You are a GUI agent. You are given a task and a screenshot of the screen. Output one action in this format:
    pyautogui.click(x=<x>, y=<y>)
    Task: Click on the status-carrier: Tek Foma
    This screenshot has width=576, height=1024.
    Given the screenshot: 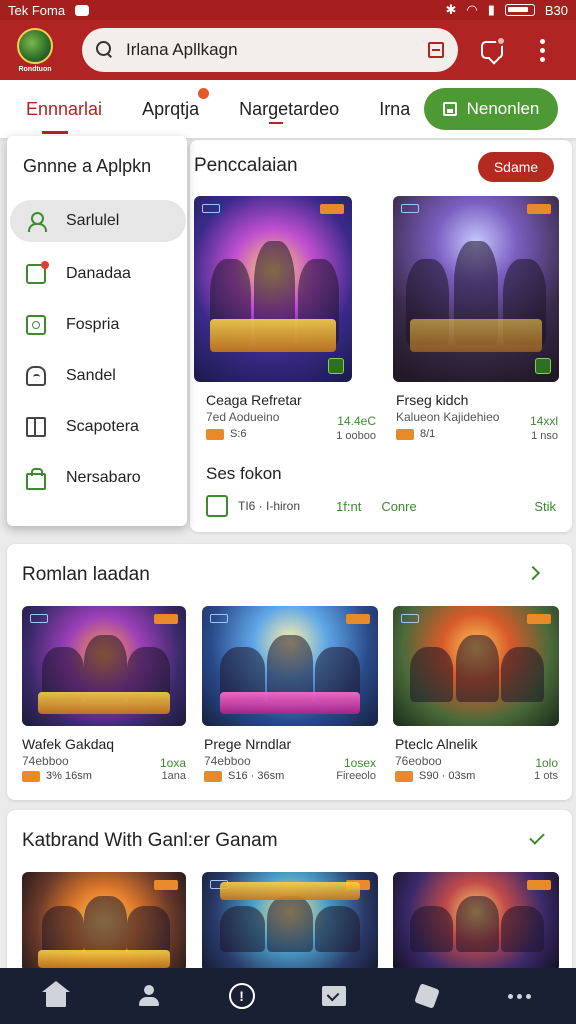 What is the action you would take?
    pyautogui.click(x=37, y=10)
    